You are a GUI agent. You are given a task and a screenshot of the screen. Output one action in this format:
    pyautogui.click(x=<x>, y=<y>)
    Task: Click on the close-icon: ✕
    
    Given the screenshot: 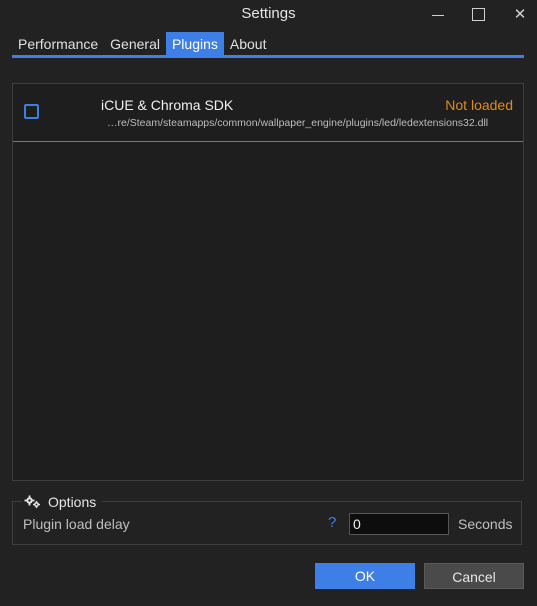 What is the action you would take?
    pyautogui.click(x=520, y=14)
    